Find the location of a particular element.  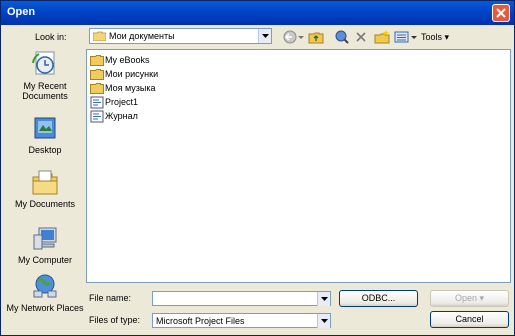

recent-documents-icon is located at coordinates (43, 63).